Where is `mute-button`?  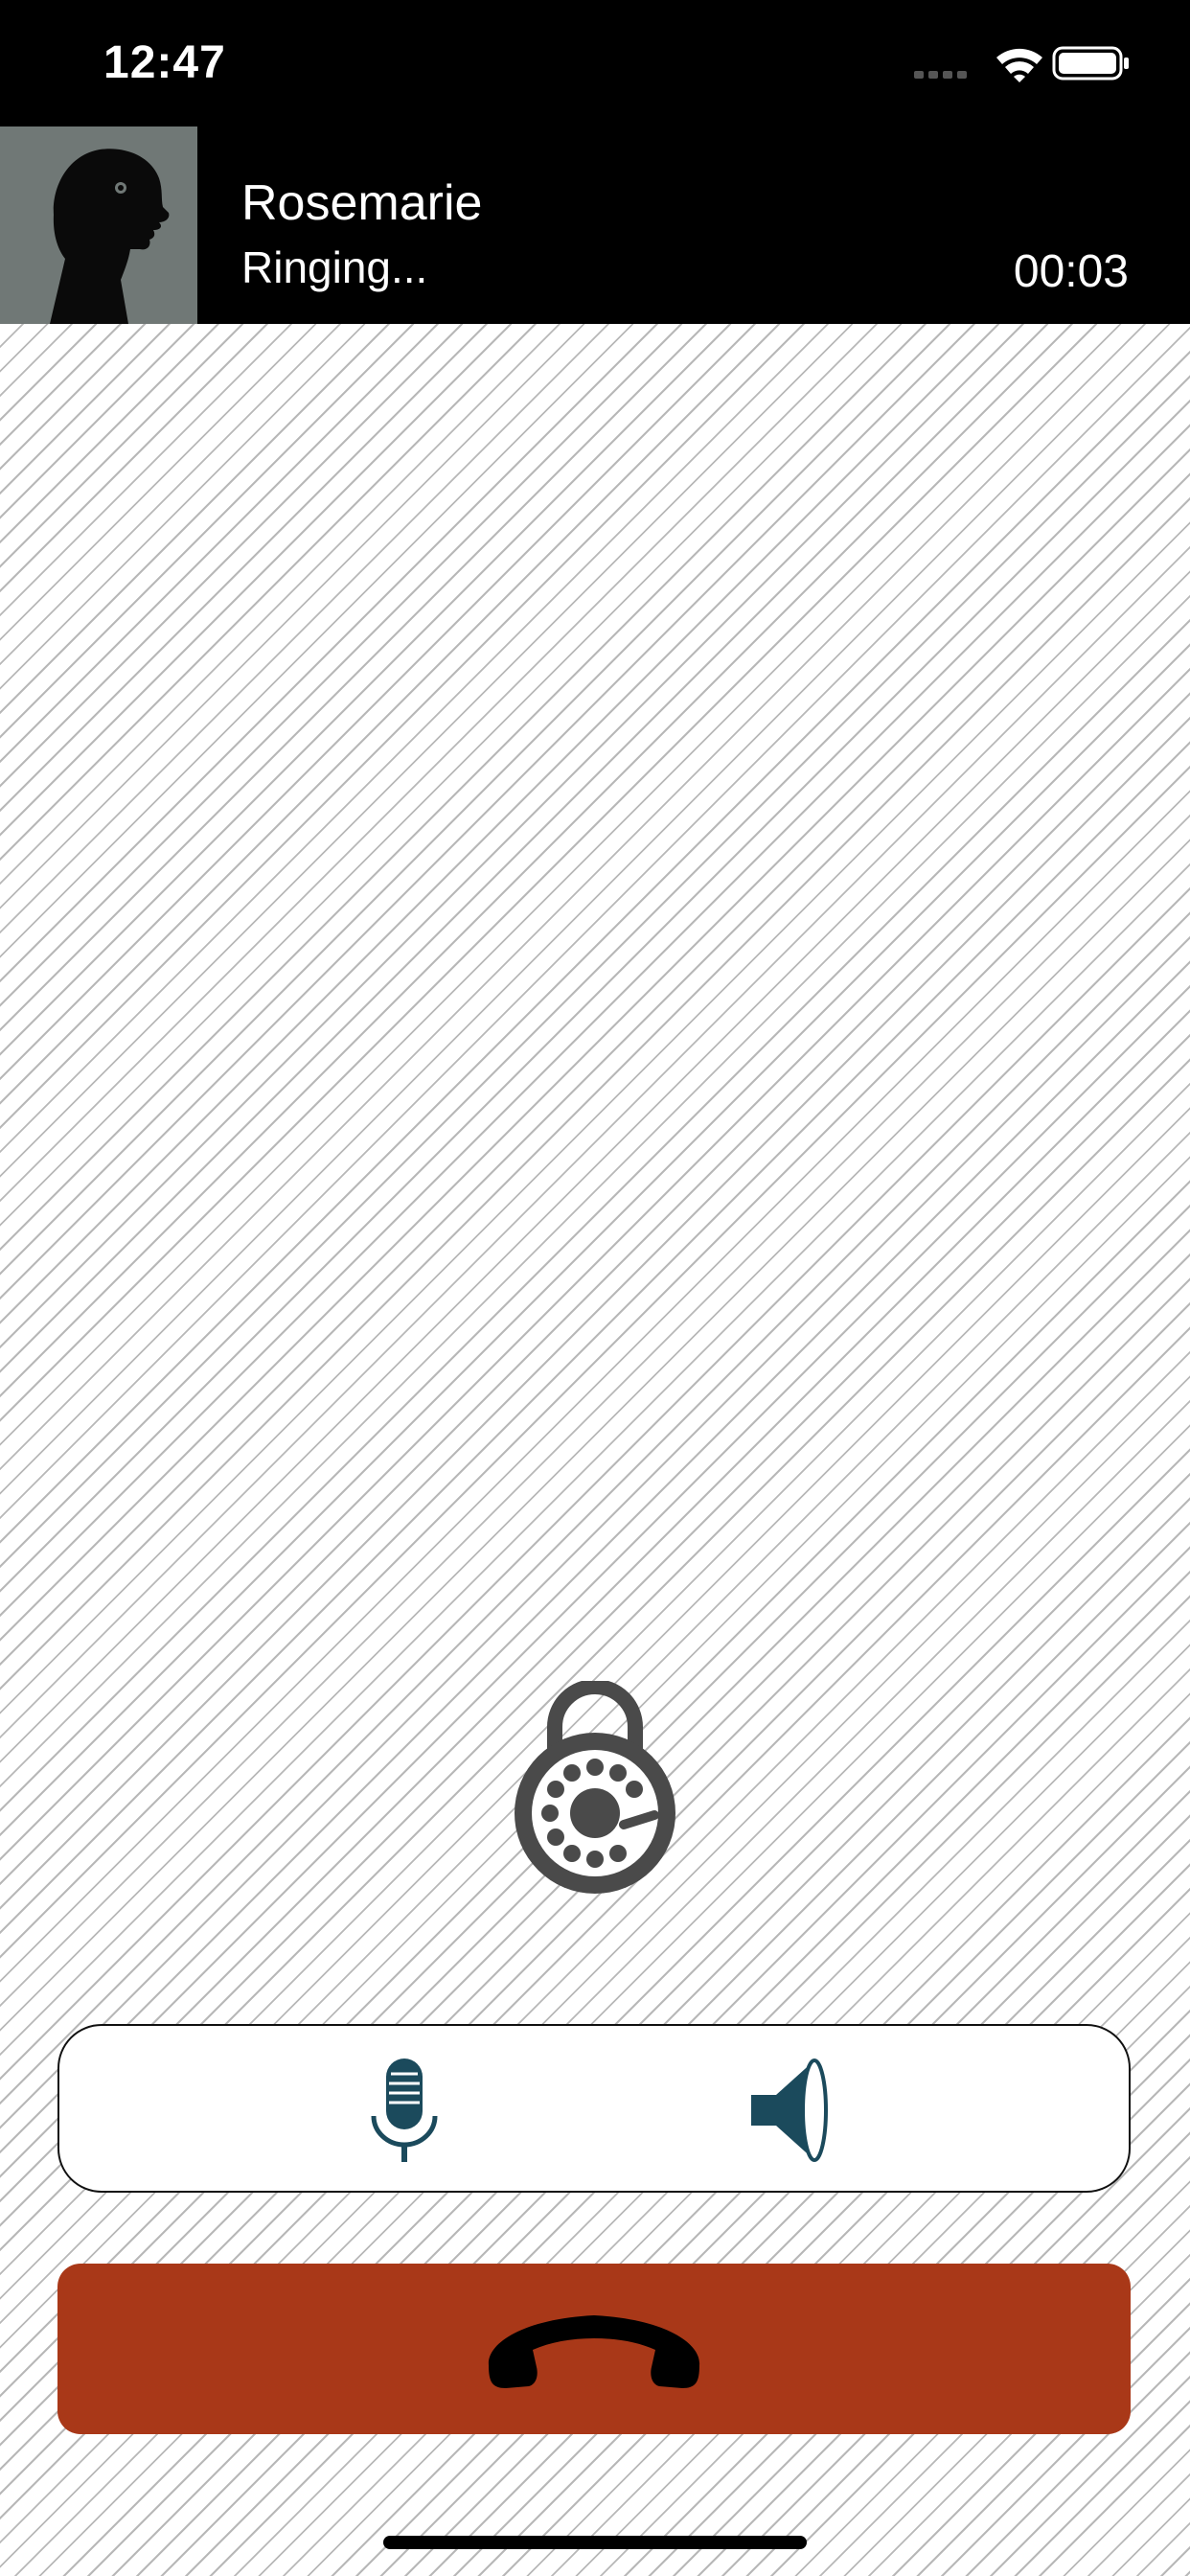 mute-button is located at coordinates (404, 2110).